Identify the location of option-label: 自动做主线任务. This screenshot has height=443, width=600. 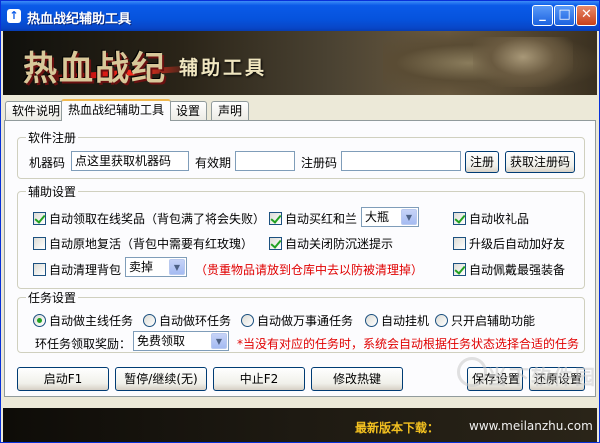
(91, 321).